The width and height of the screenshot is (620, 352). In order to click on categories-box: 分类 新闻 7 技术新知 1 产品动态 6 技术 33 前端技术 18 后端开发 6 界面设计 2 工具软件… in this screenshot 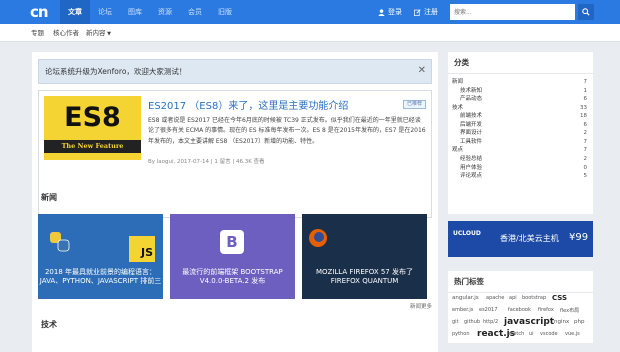, I will do `click(520, 133)`.